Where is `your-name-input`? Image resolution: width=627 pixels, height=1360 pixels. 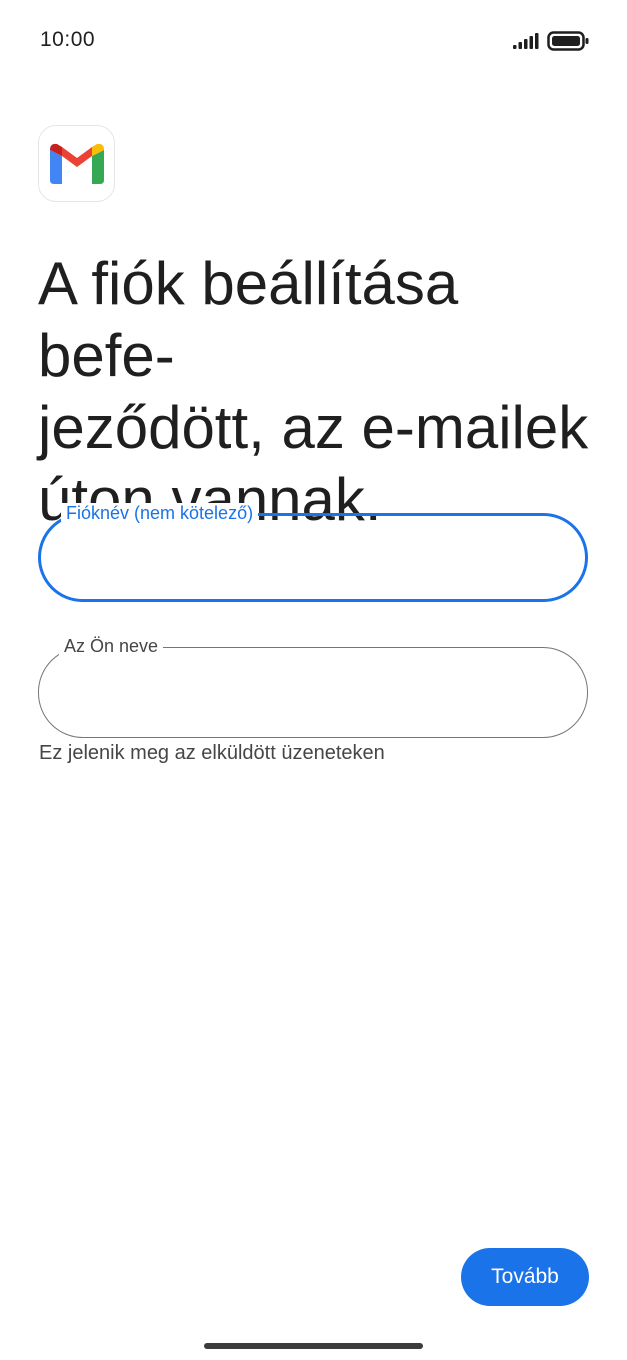 your-name-input is located at coordinates (310, 689).